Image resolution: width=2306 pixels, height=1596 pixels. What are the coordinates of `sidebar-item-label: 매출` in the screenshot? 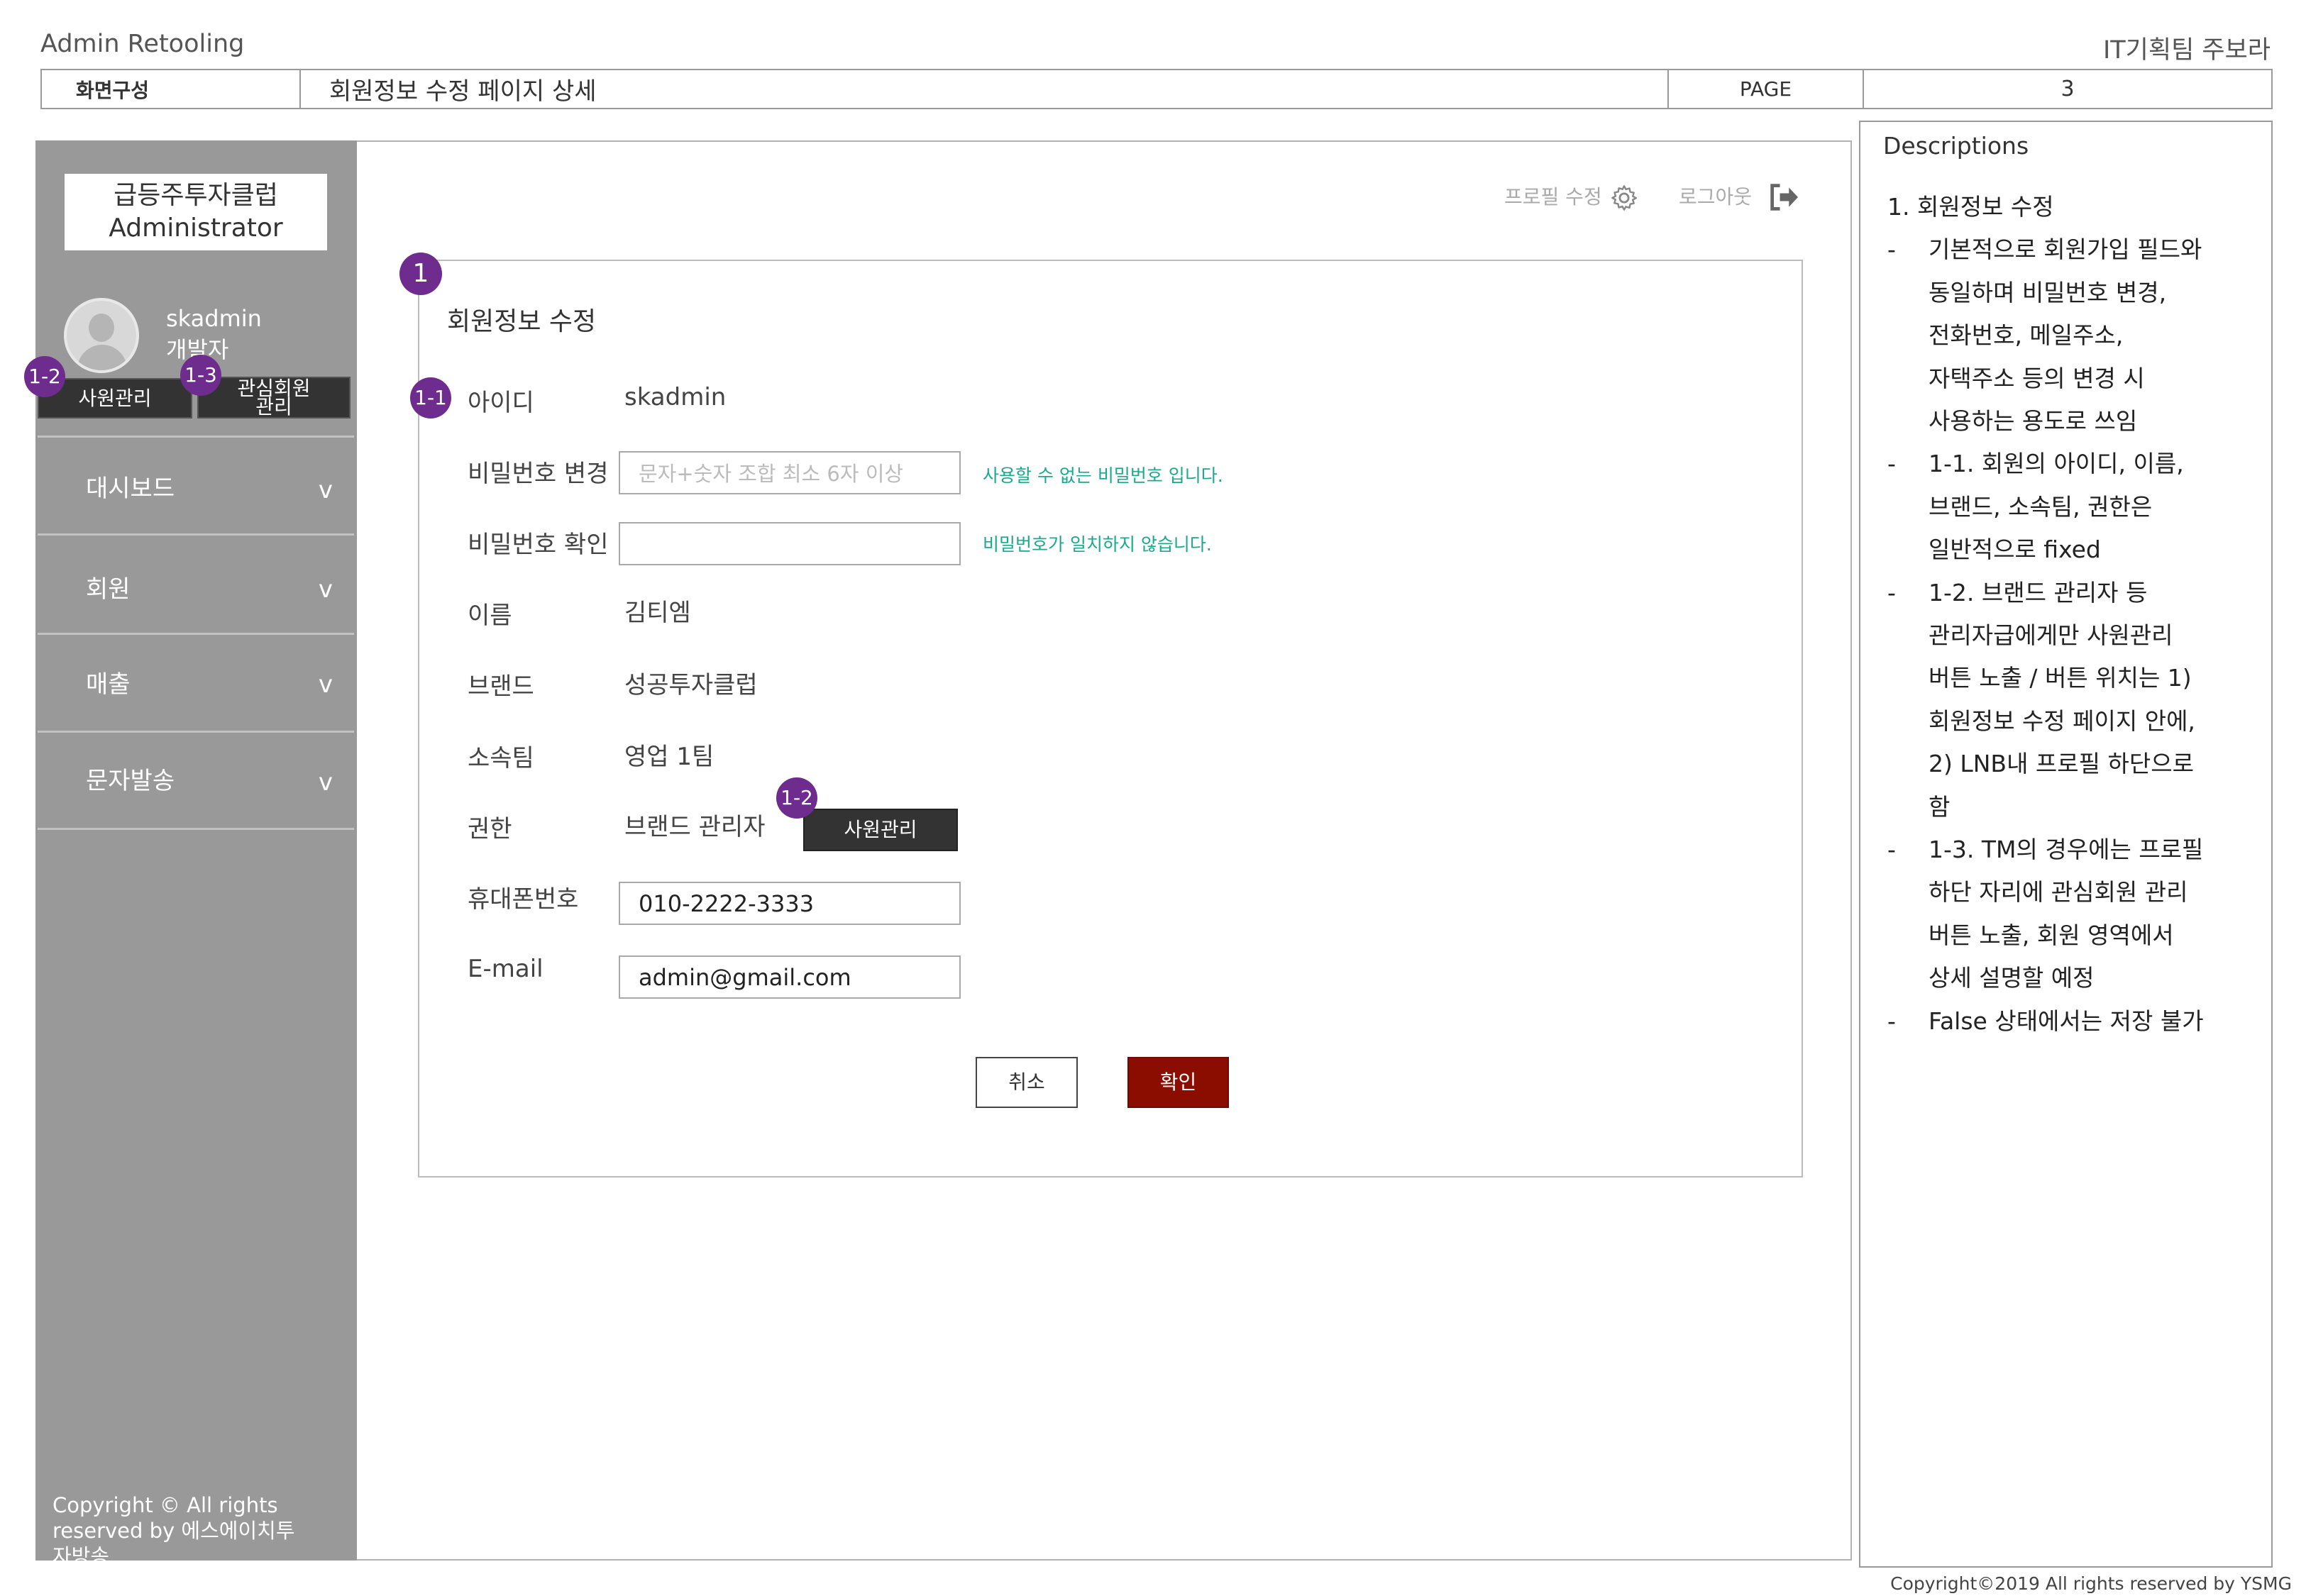 It's located at (108, 684).